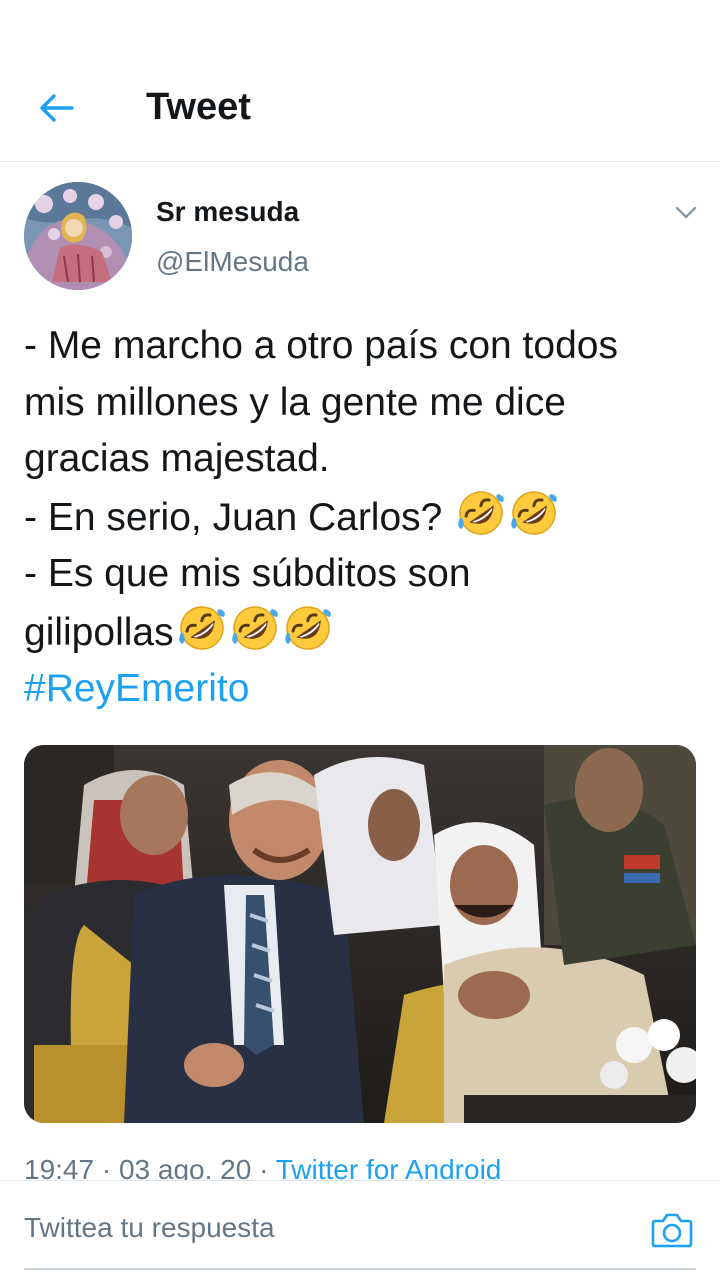 This screenshot has height=1280, width=720. What do you see at coordinates (360, 81) in the screenshot?
I see `top-app-bar: Tweet` at bounding box center [360, 81].